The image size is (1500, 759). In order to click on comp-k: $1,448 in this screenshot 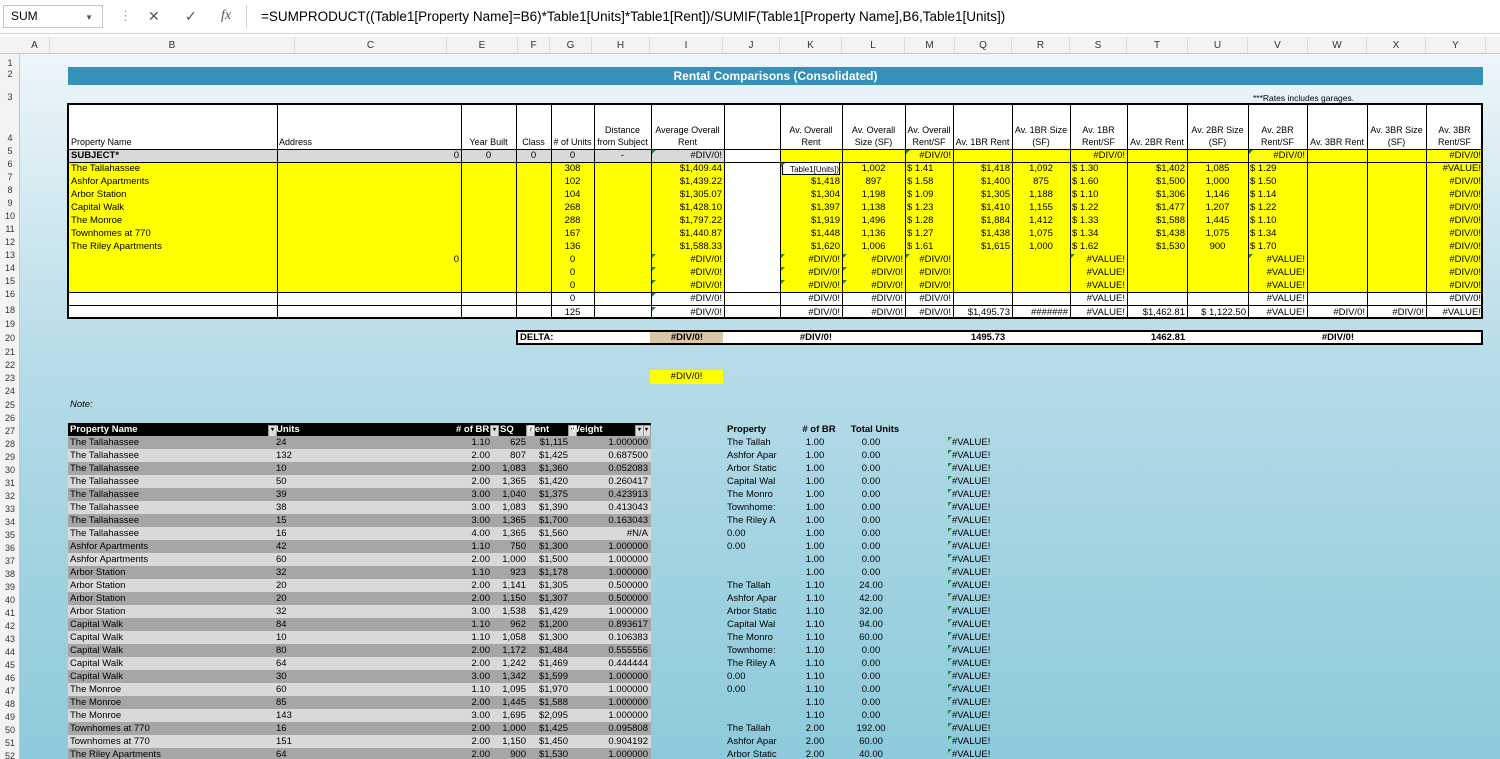, I will do `click(811, 233)`.